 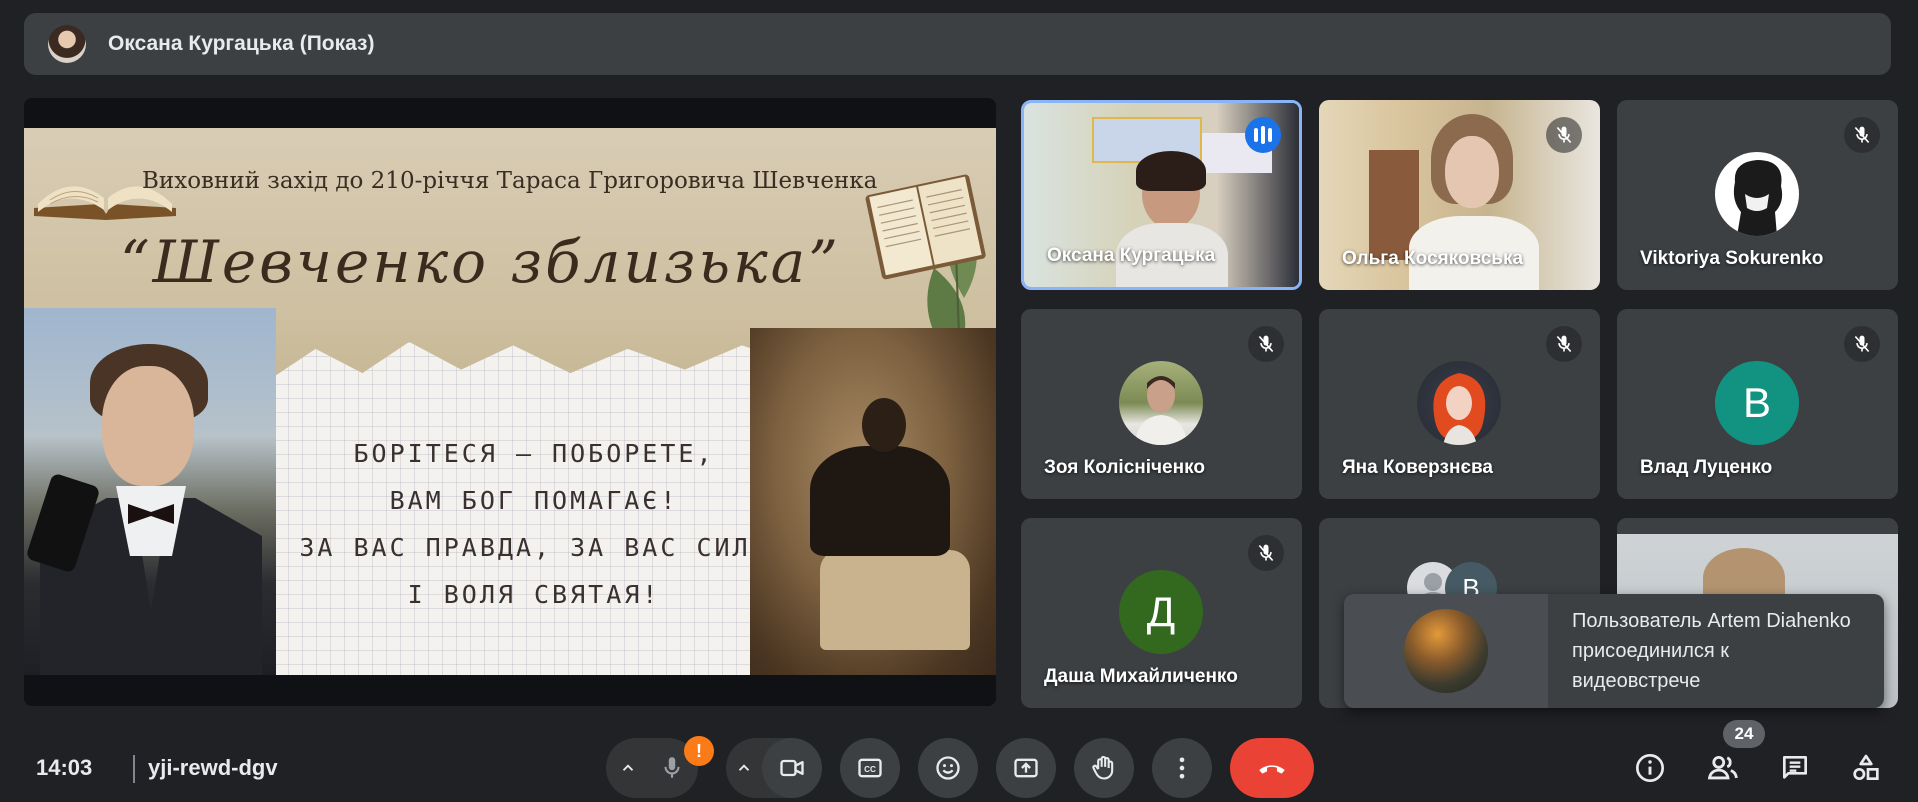 I want to click on call-end-icon, so click(x=1272, y=769).